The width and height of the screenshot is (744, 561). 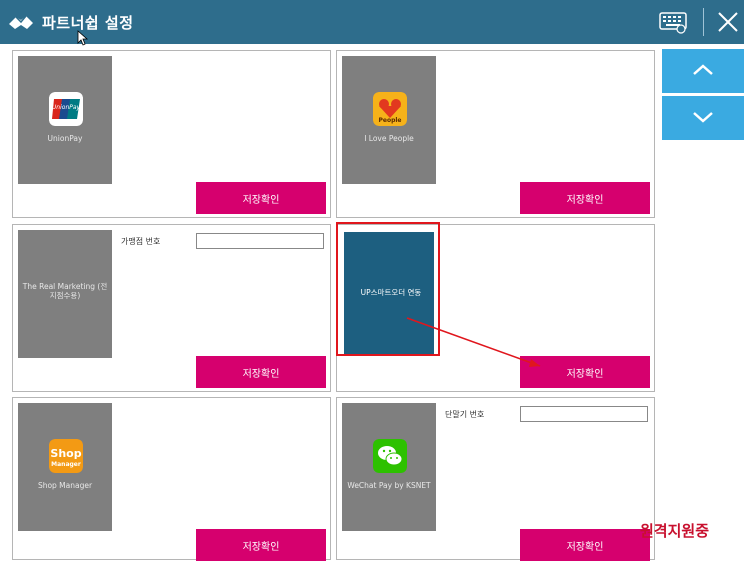 What do you see at coordinates (675, 531) in the screenshot?
I see `remote-support-label: 원격지원중` at bounding box center [675, 531].